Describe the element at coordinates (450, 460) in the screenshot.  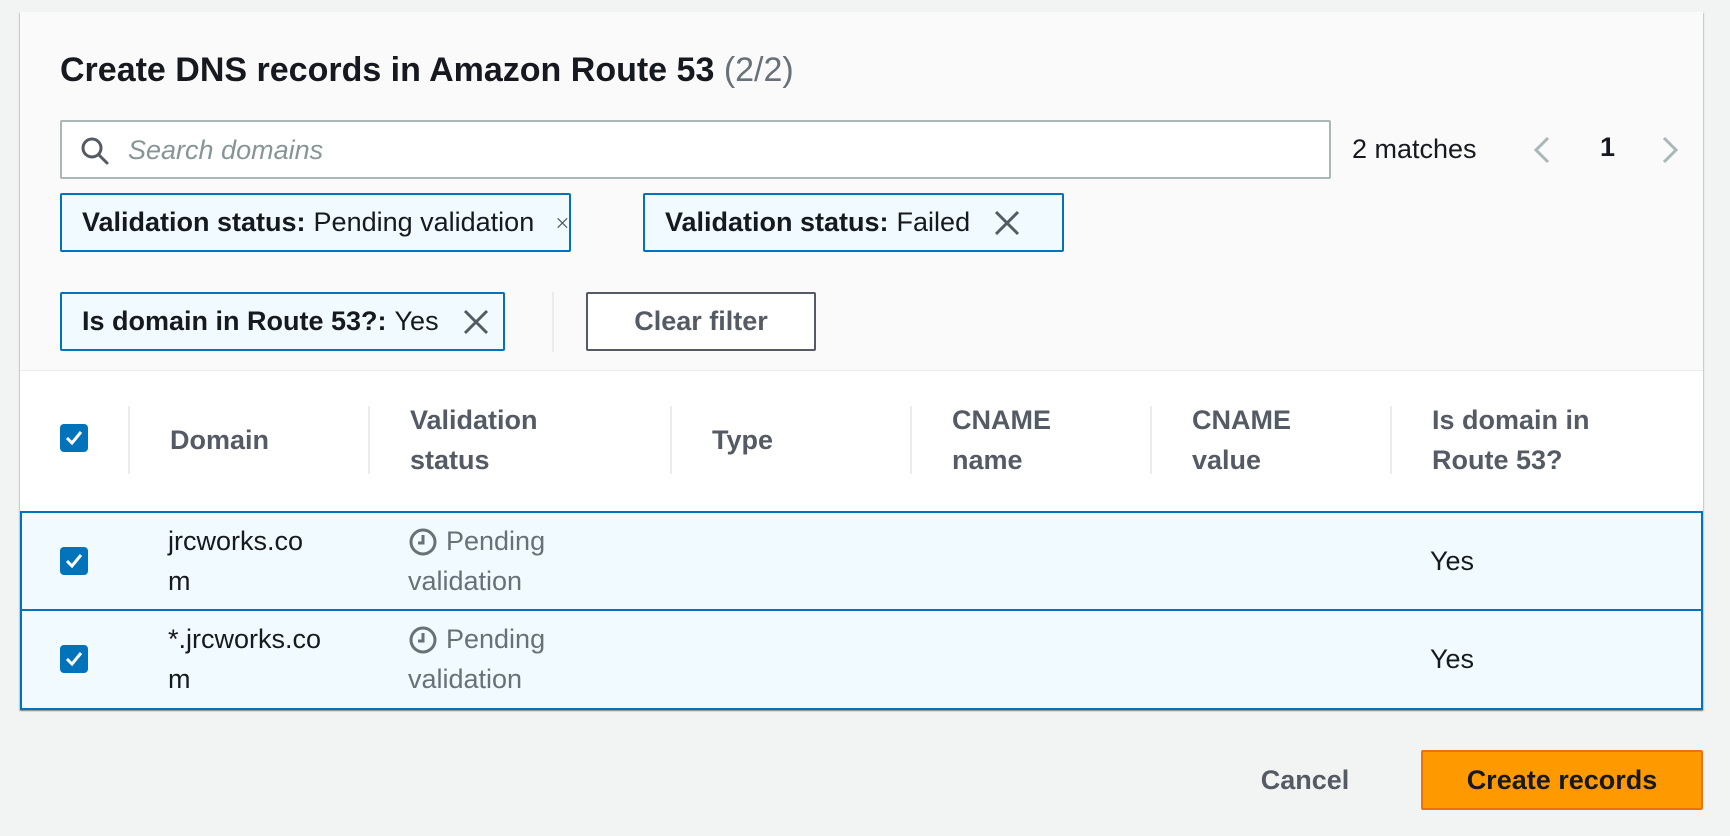
I see `column-header-label: status` at that location.